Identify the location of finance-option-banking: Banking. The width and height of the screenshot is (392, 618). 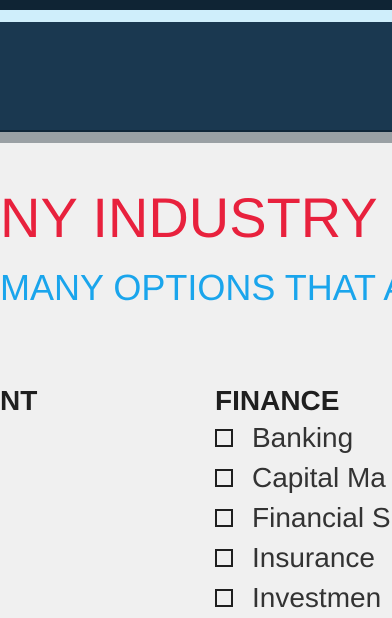
(303, 438).